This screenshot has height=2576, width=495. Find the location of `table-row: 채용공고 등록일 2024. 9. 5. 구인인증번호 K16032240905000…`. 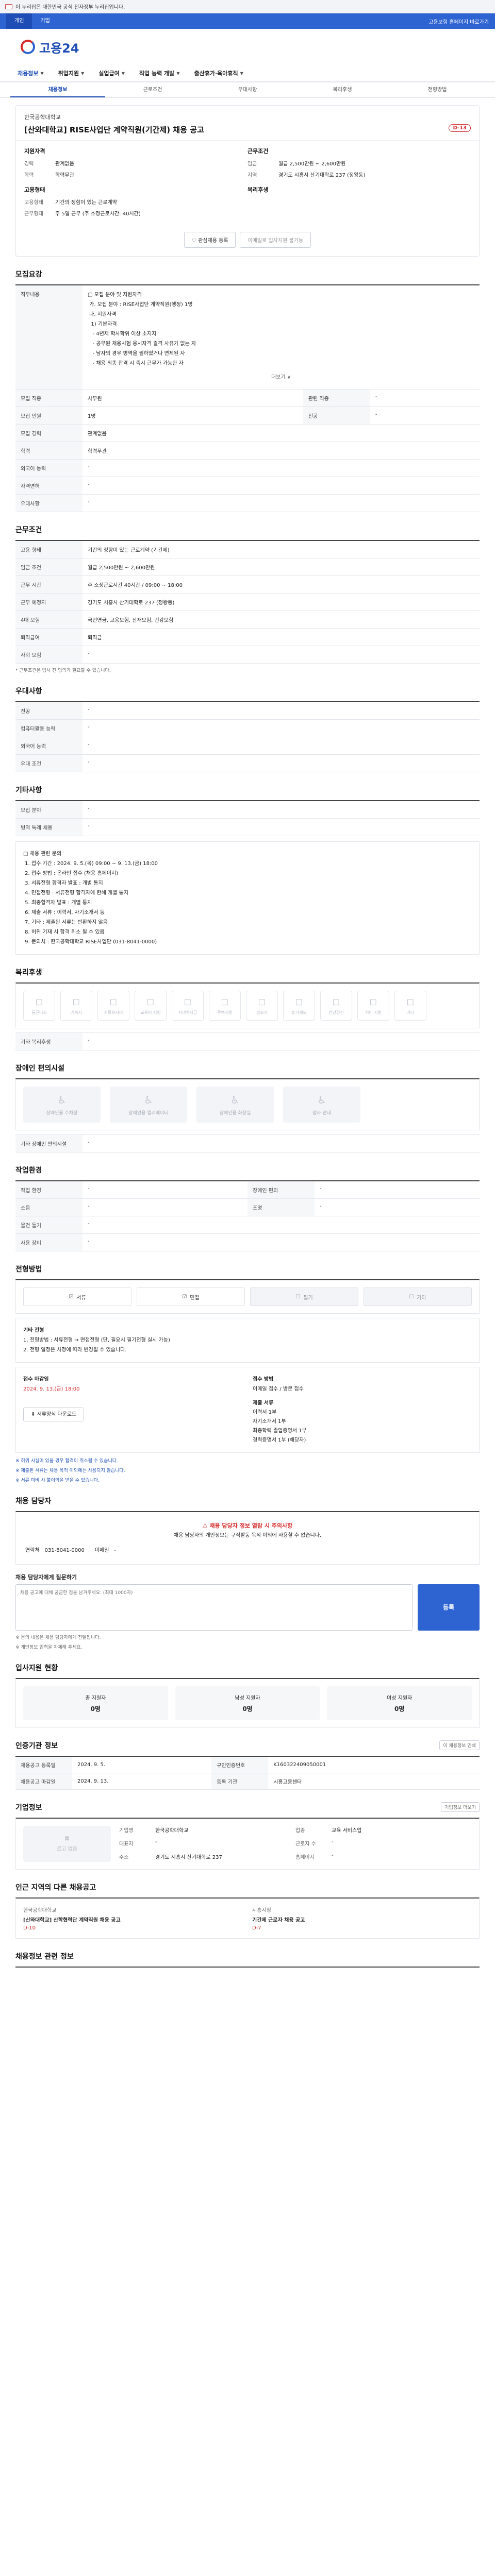

table-row: 채용공고 등록일 2024. 9. 5. 구인인증번호 K16032240905000… is located at coordinates (247, 1764).